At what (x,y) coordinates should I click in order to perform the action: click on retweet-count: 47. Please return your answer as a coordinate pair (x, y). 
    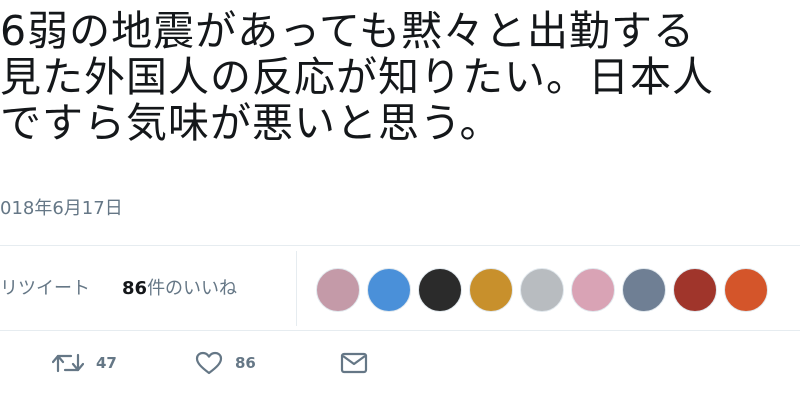
    Looking at the image, I should click on (106, 363).